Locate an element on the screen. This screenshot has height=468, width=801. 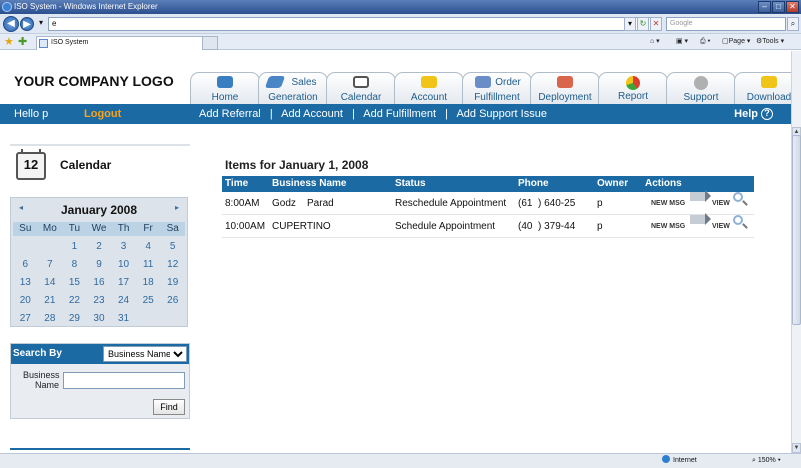
browser-tab: ISO System is located at coordinates (127, 43).